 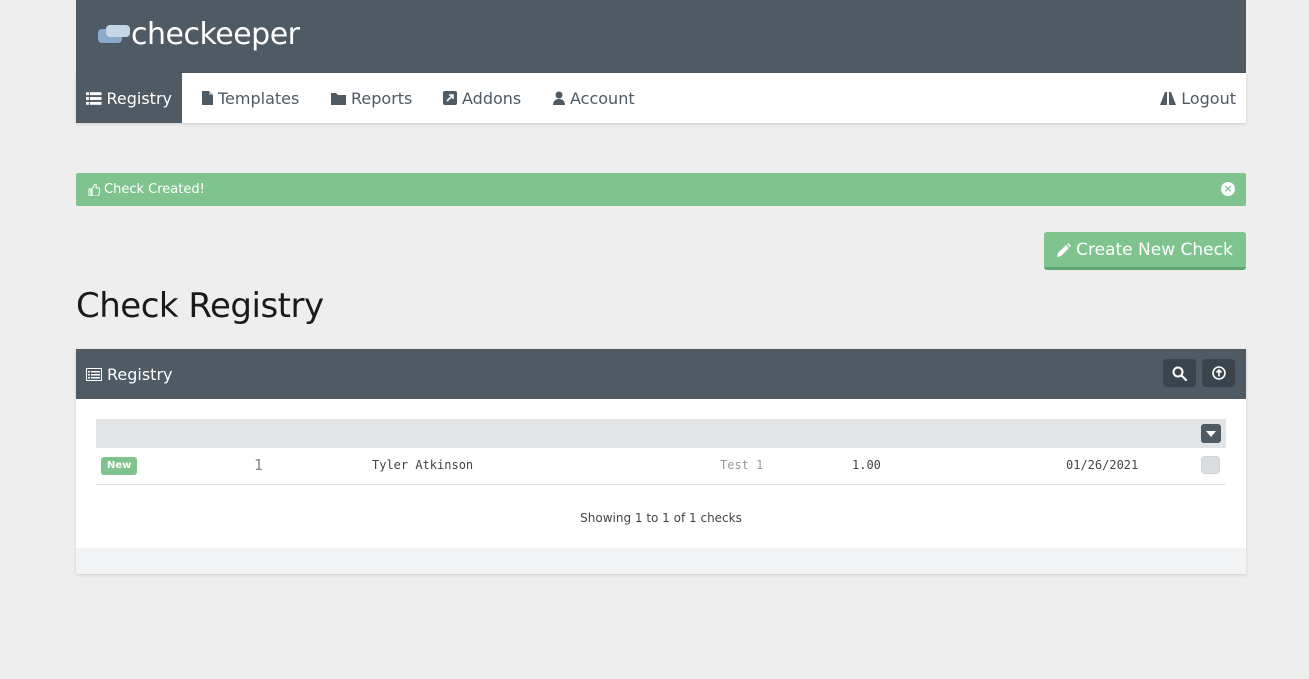 I want to click on nav-label: Account, so click(x=602, y=98).